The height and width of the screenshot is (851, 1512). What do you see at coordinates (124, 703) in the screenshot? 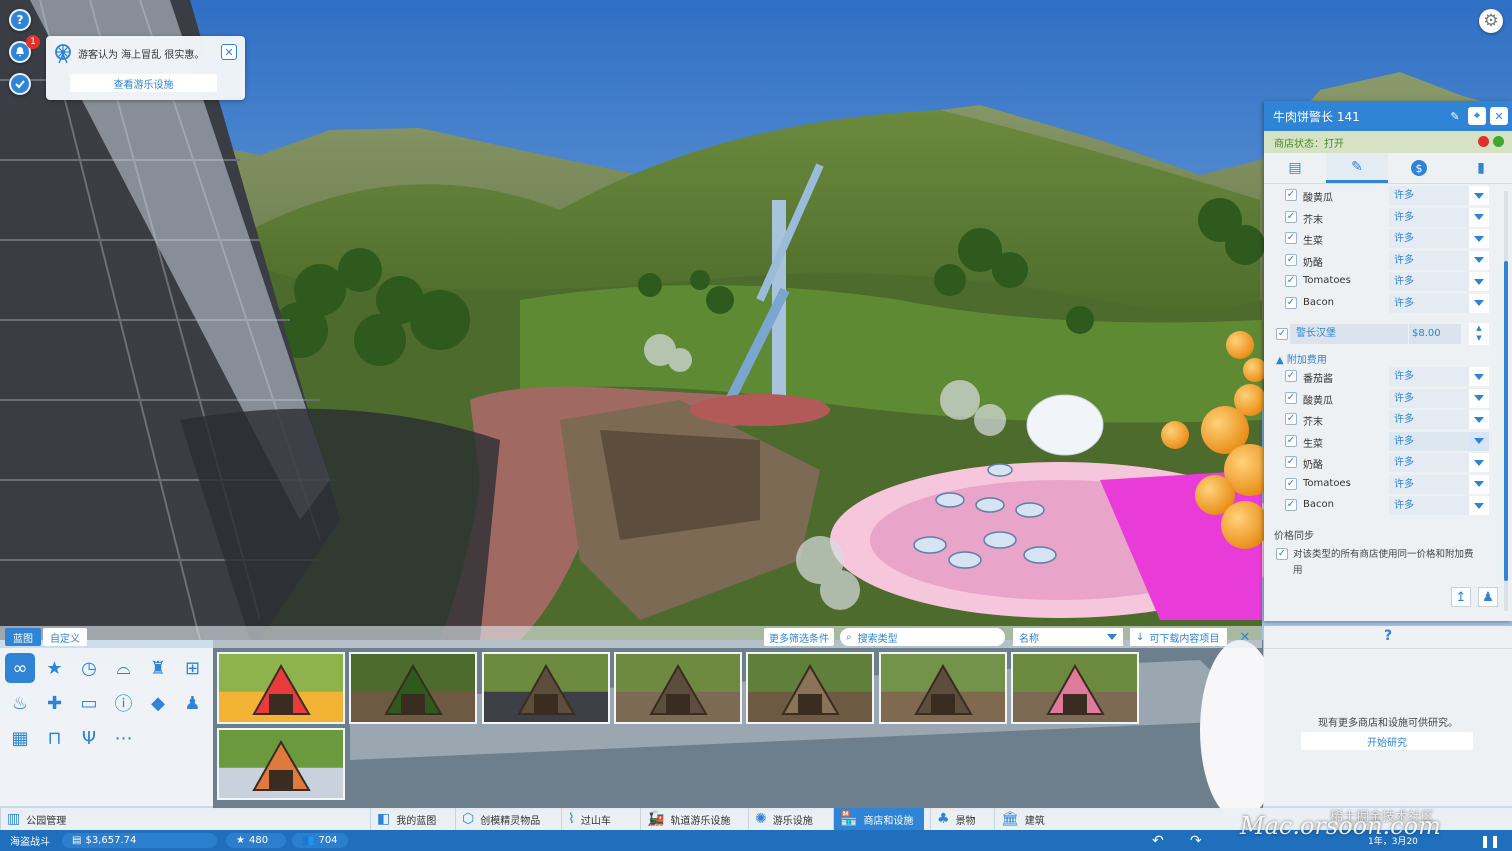
I see `category-info: ⓘ` at bounding box center [124, 703].